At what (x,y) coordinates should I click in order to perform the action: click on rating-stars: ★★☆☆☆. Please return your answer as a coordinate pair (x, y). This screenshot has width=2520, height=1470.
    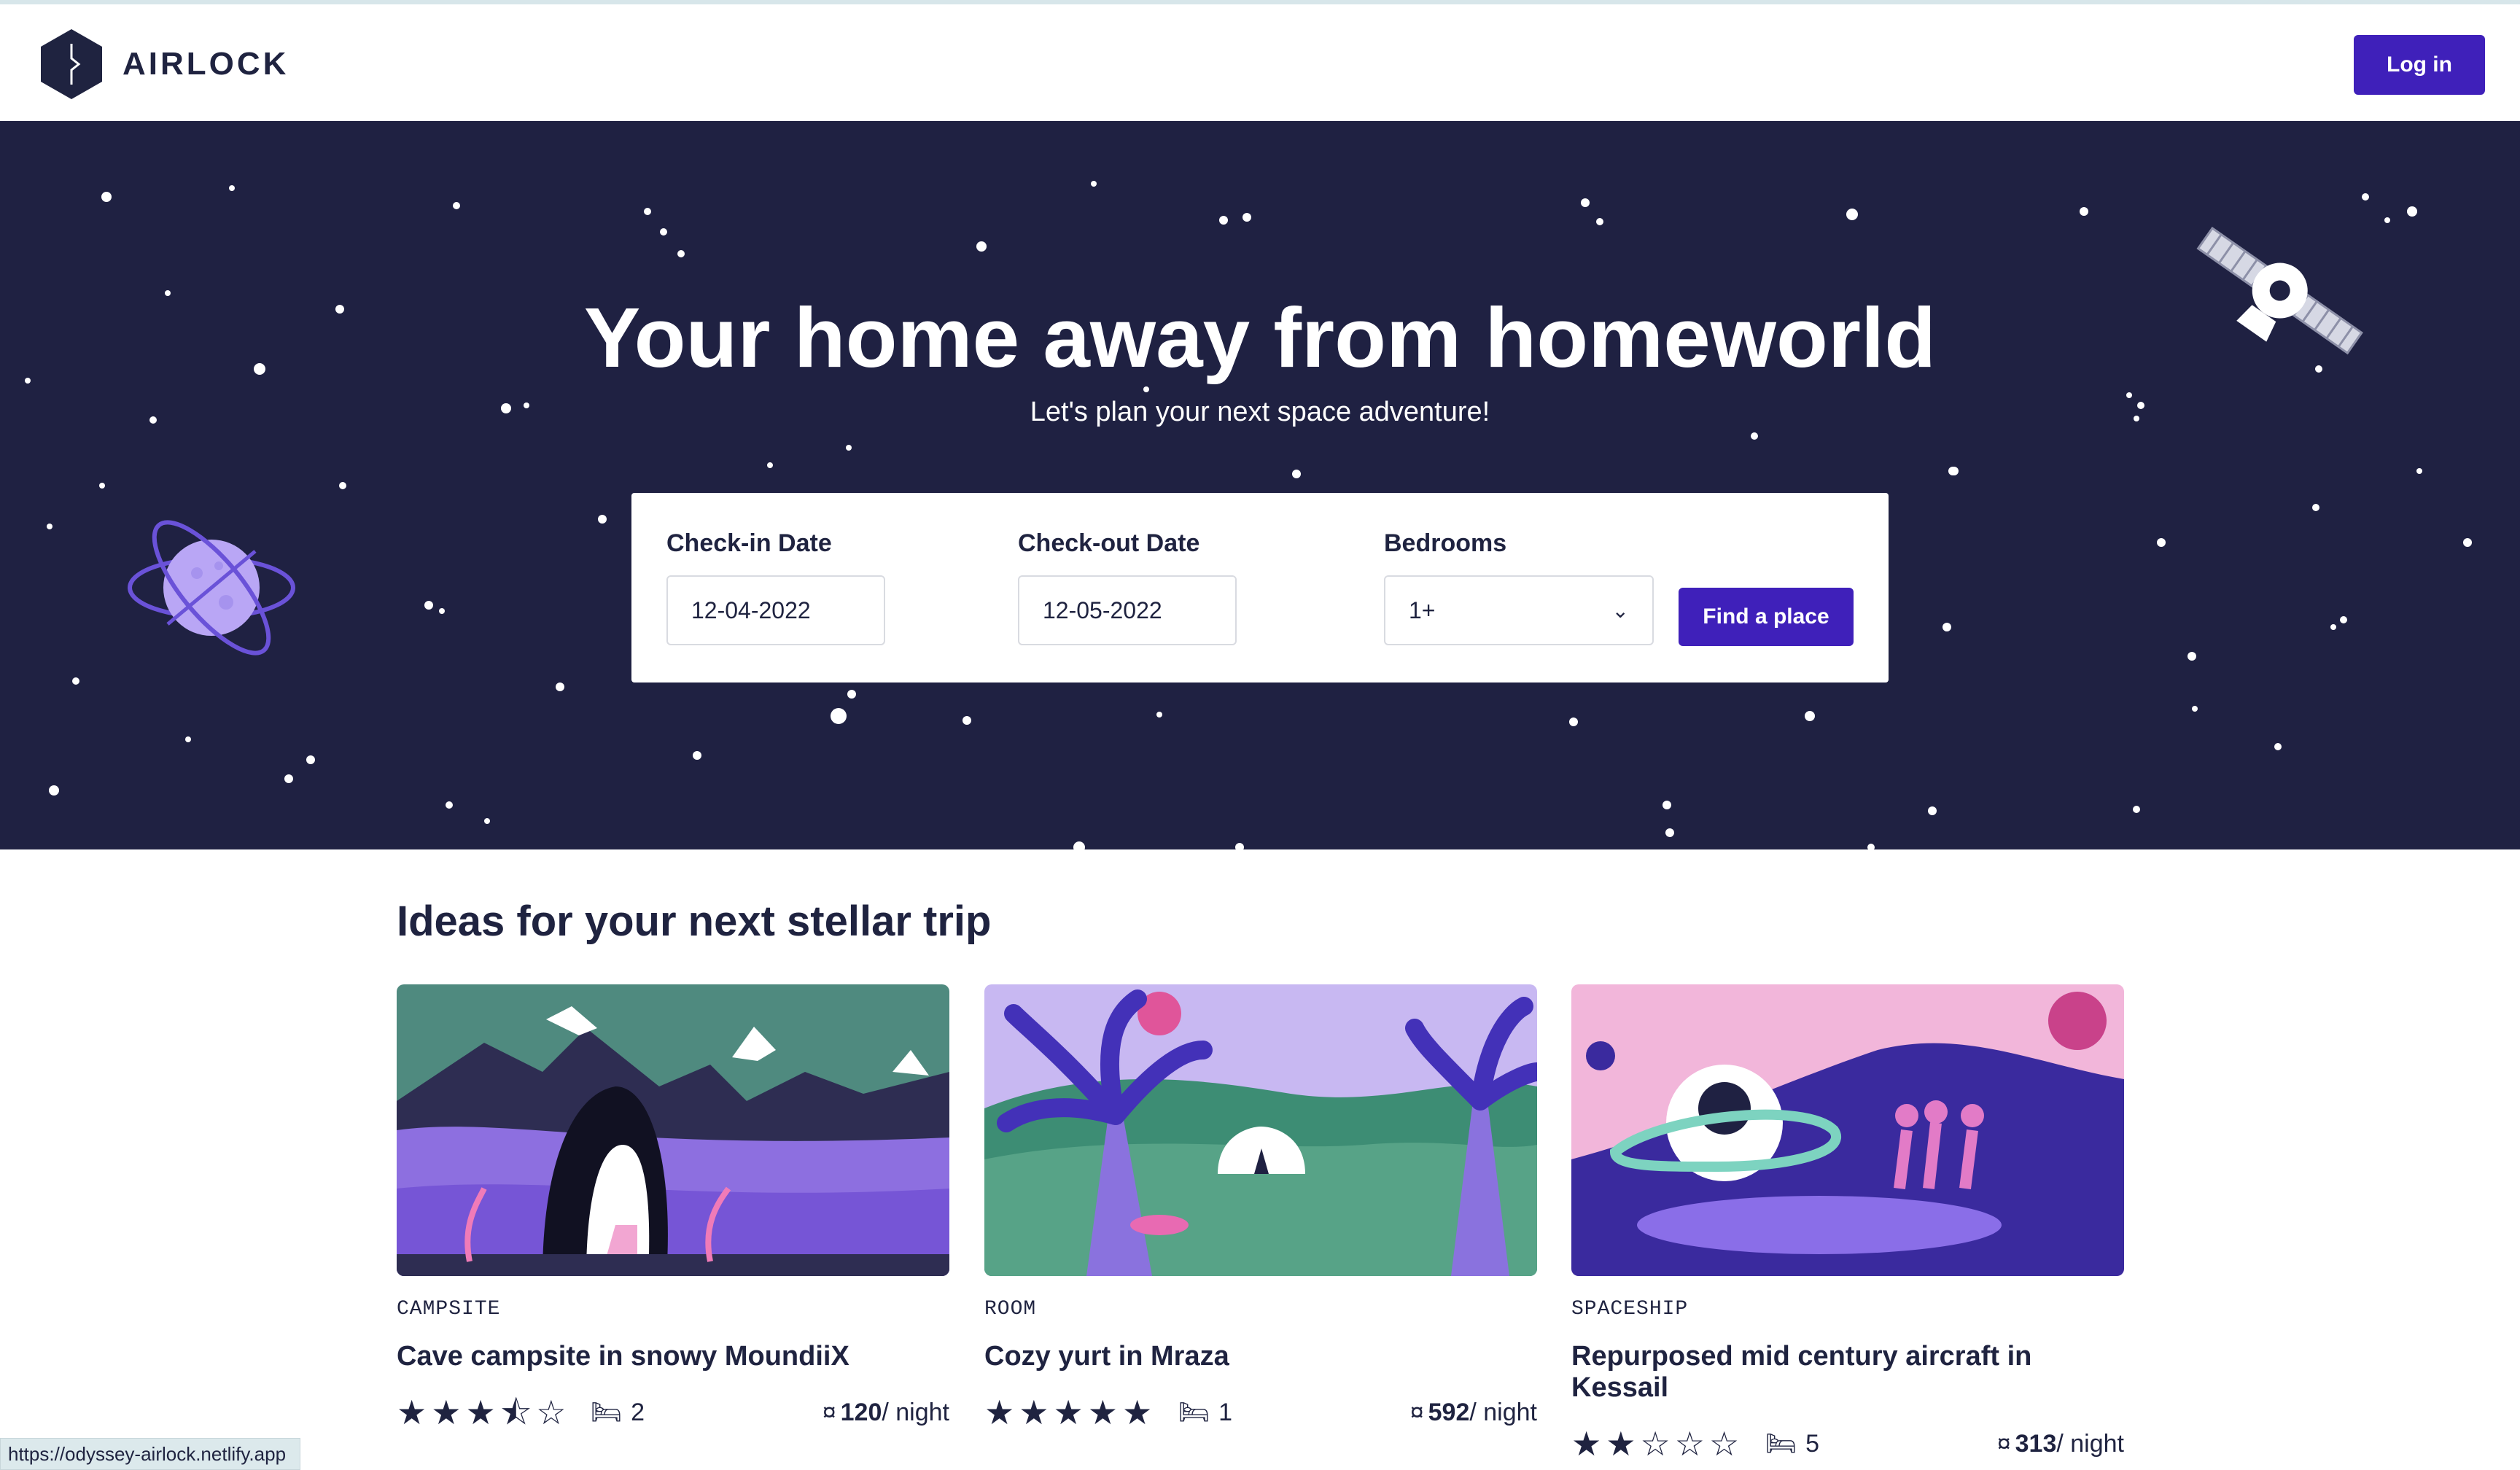
    Looking at the image, I should click on (1657, 1444).